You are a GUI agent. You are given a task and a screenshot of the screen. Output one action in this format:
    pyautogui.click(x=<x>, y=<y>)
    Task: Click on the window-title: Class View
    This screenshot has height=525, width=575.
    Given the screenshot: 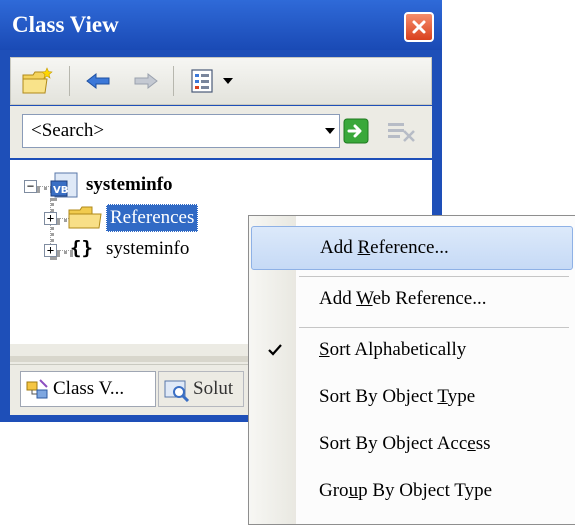 What is the action you would take?
    pyautogui.click(x=65, y=24)
    